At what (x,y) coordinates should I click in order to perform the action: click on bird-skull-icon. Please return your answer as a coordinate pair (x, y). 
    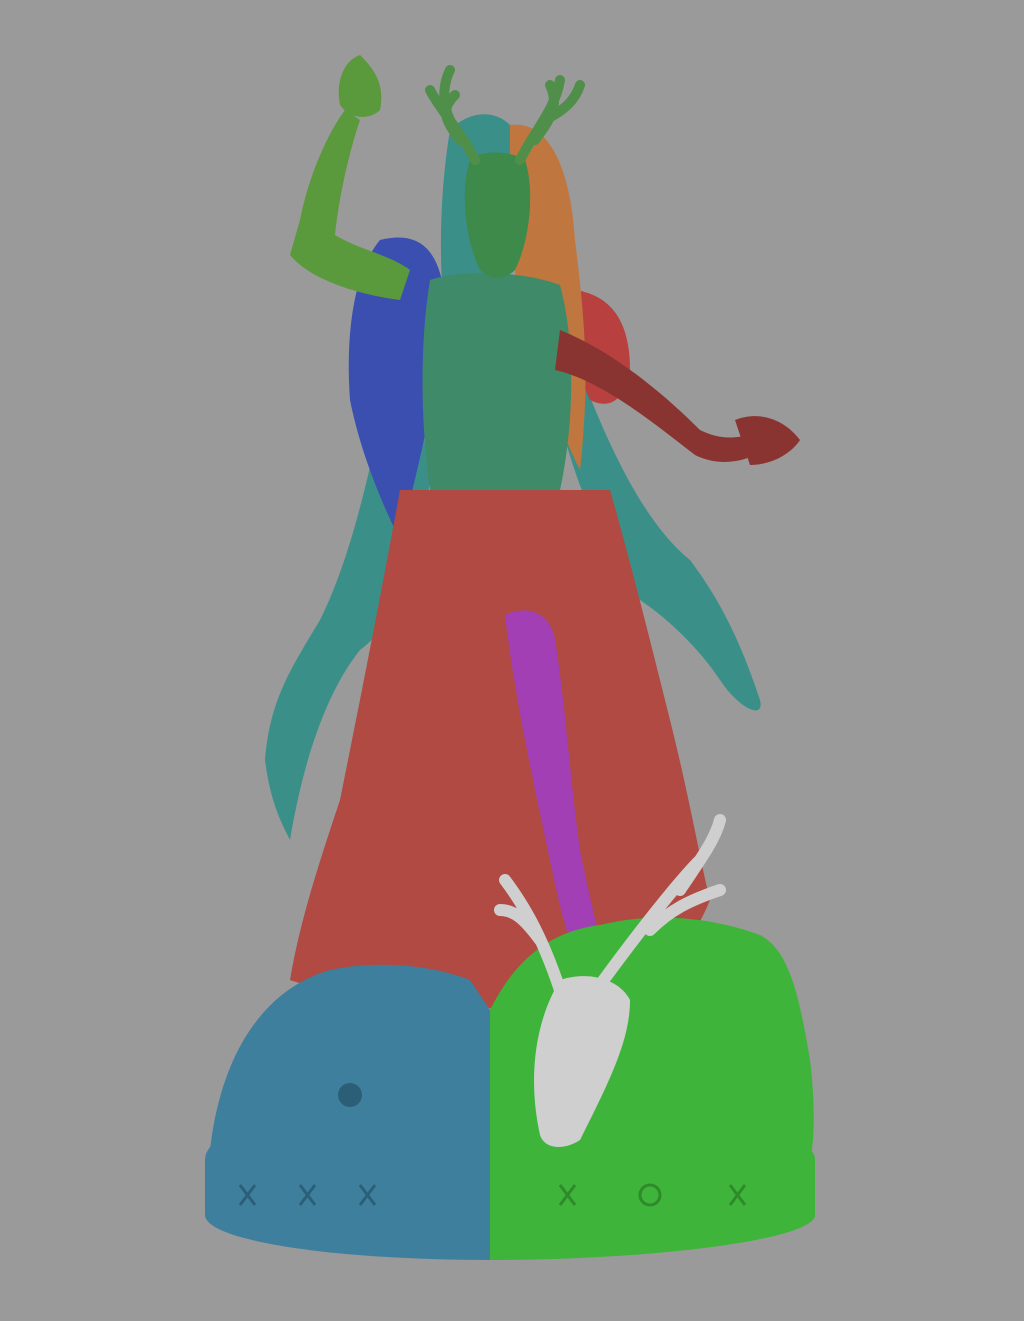
    Looking at the image, I should click on (350, 1100).